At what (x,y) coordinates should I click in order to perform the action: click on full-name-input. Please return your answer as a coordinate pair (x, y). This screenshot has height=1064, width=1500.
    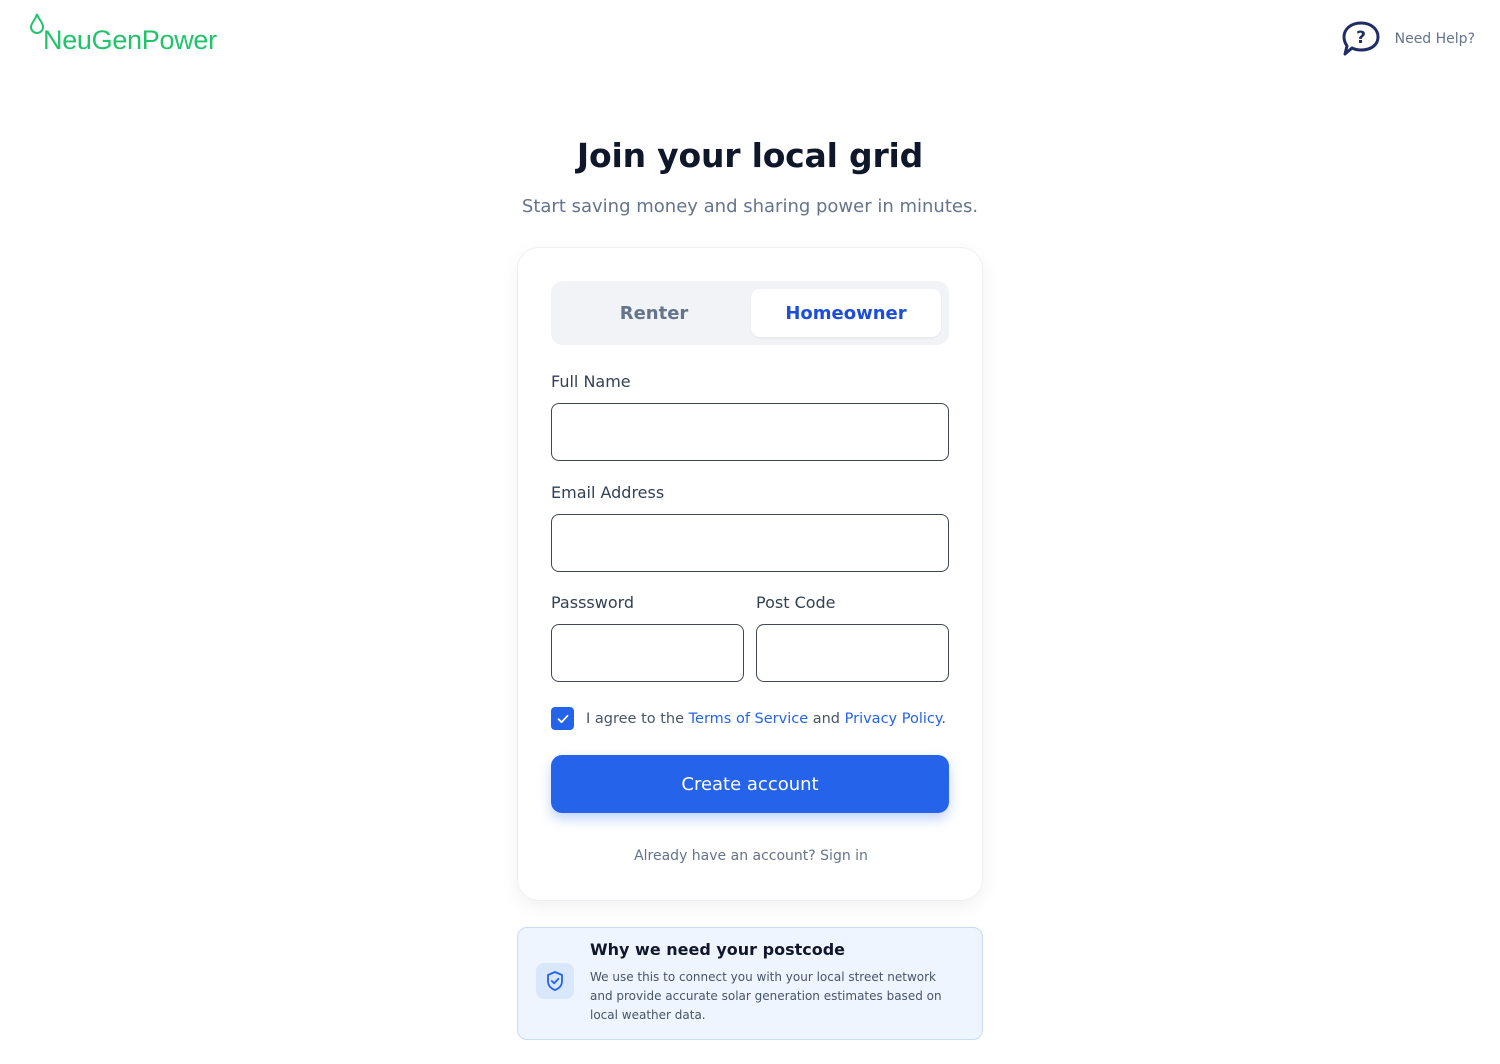
    Looking at the image, I should click on (750, 432).